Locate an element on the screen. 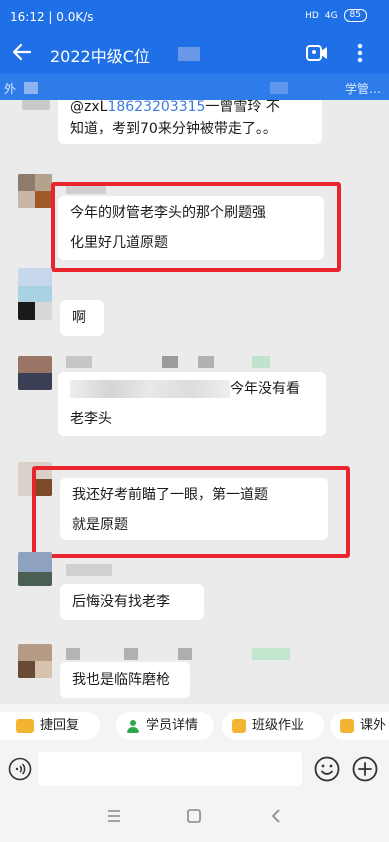  clock: 16:12 is located at coordinates (27, 17).